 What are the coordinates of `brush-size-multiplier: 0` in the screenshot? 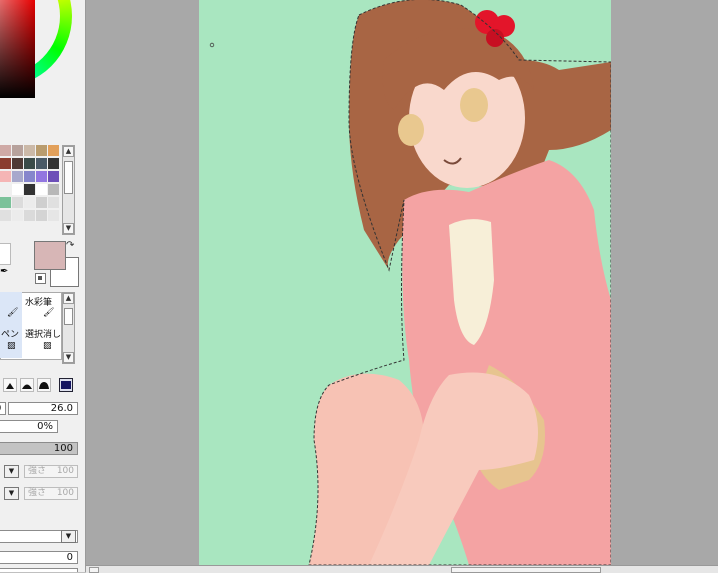 It's located at (3, 408).